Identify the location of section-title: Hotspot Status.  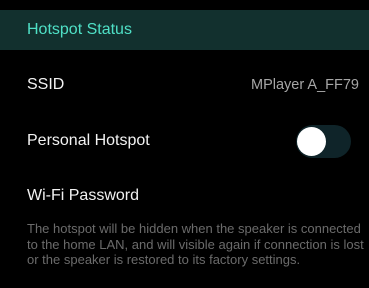
(79, 29).